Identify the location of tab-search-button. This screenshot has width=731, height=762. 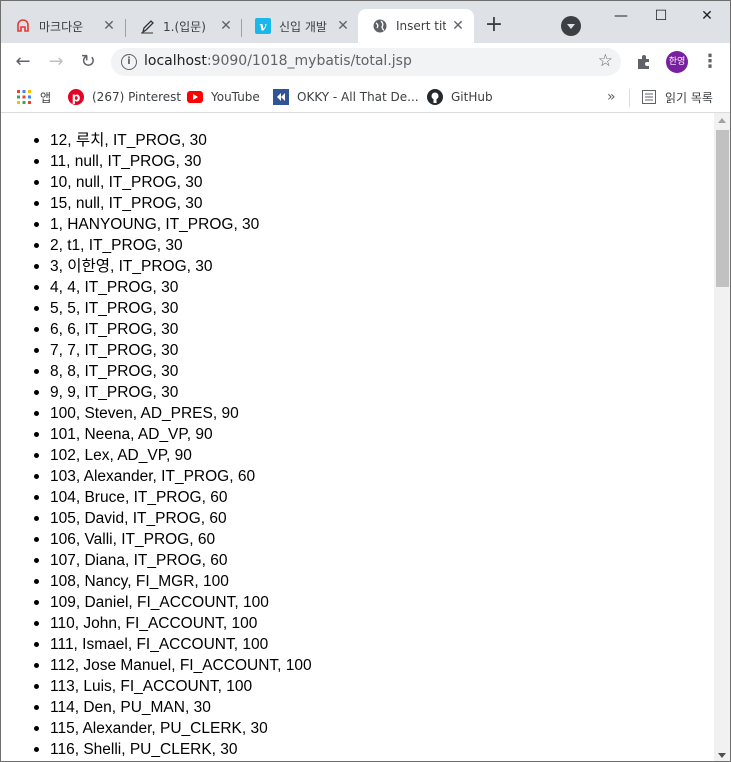
(571, 26).